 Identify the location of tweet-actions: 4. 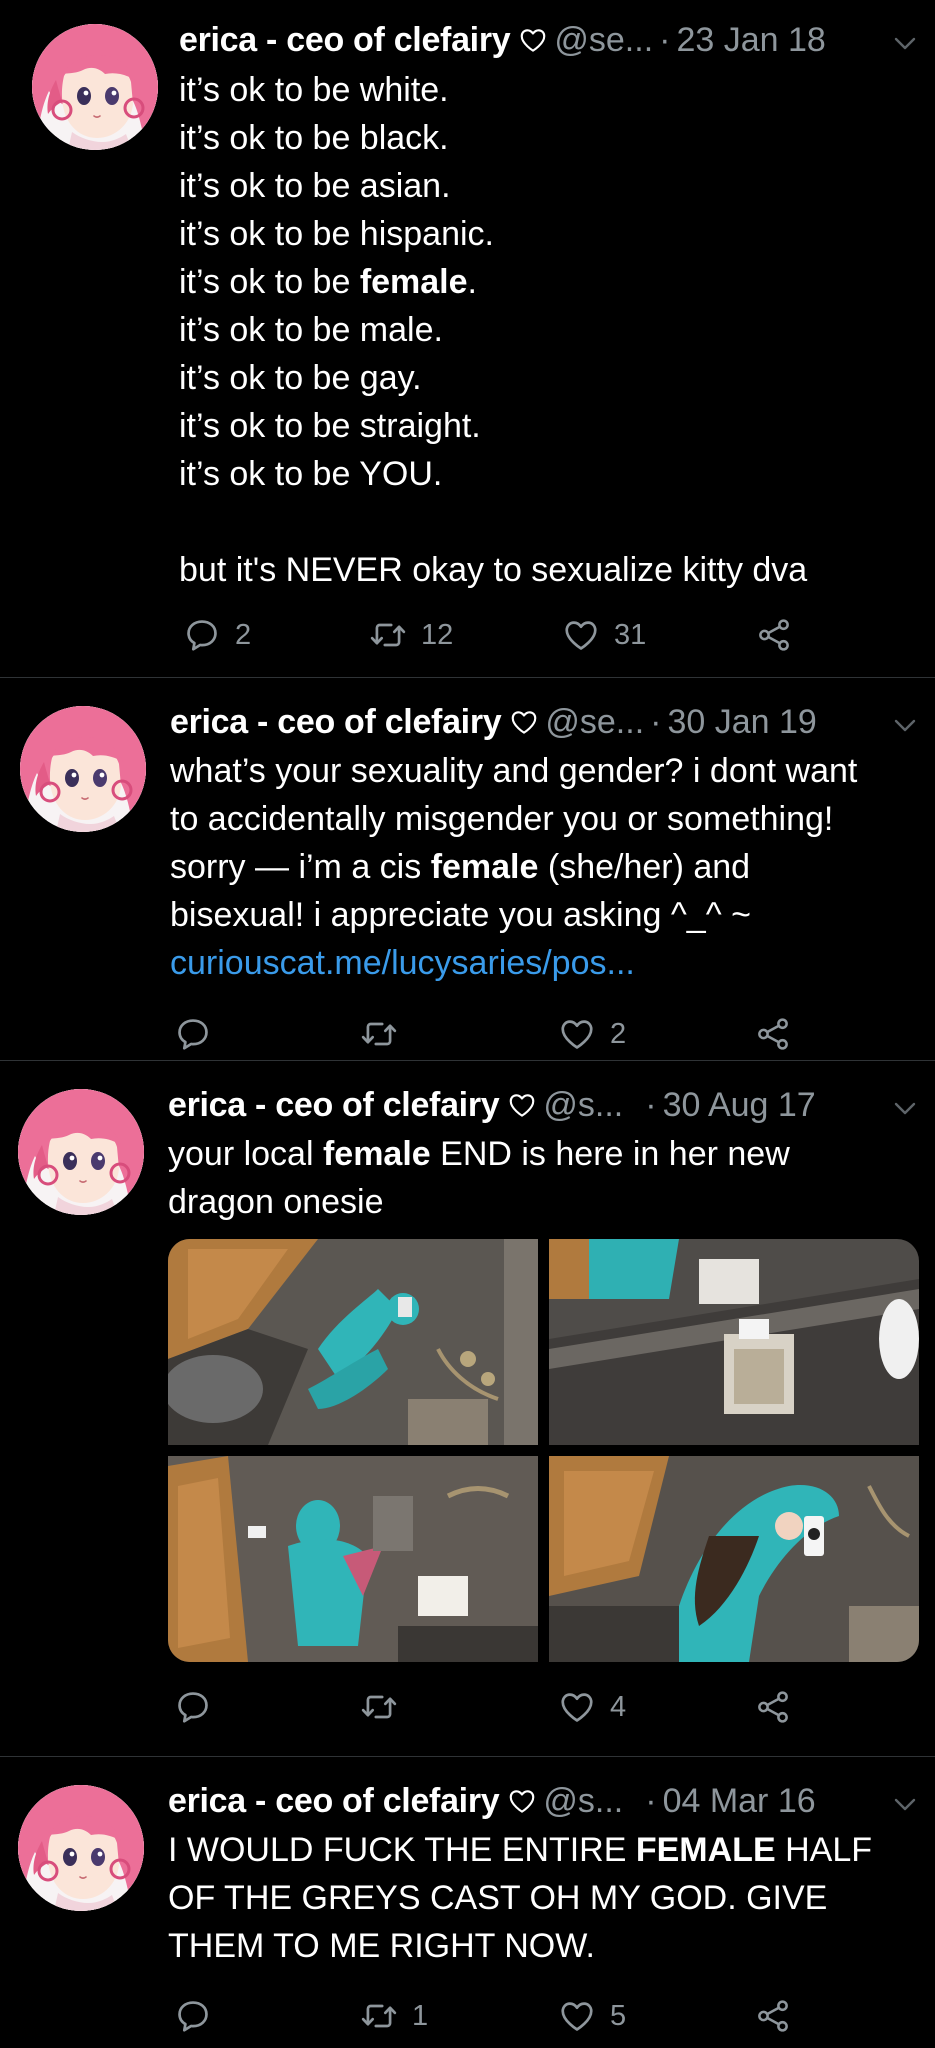
(524, 1707).